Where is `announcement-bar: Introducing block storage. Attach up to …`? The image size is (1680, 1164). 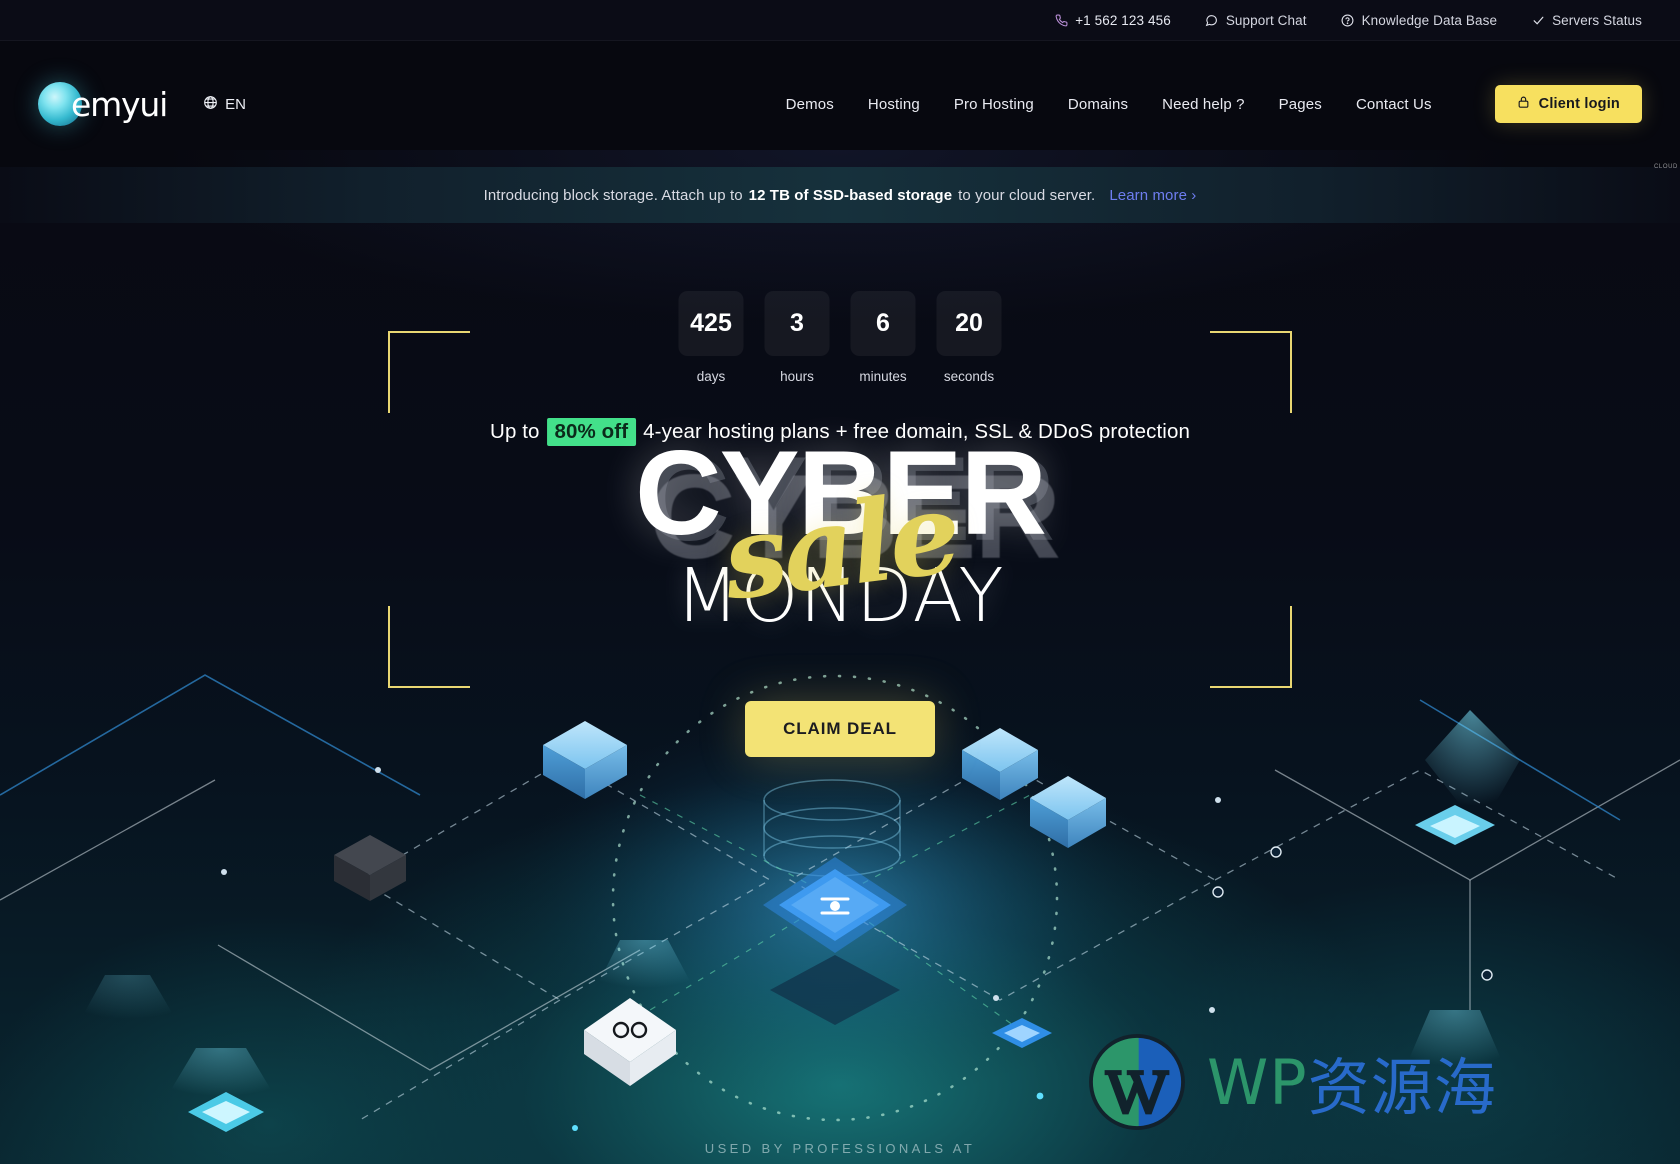 announcement-bar: Introducing block storage. Attach up to … is located at coordinates (840, 195).